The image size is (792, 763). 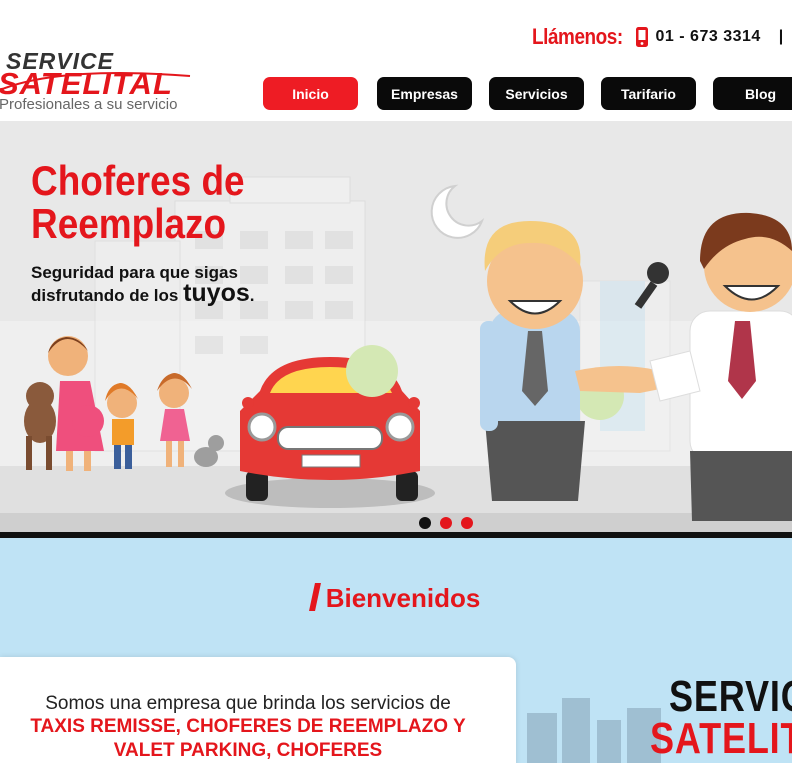 I want to click on nav-empresas-button: Empresas, so click(x=424, y=93).